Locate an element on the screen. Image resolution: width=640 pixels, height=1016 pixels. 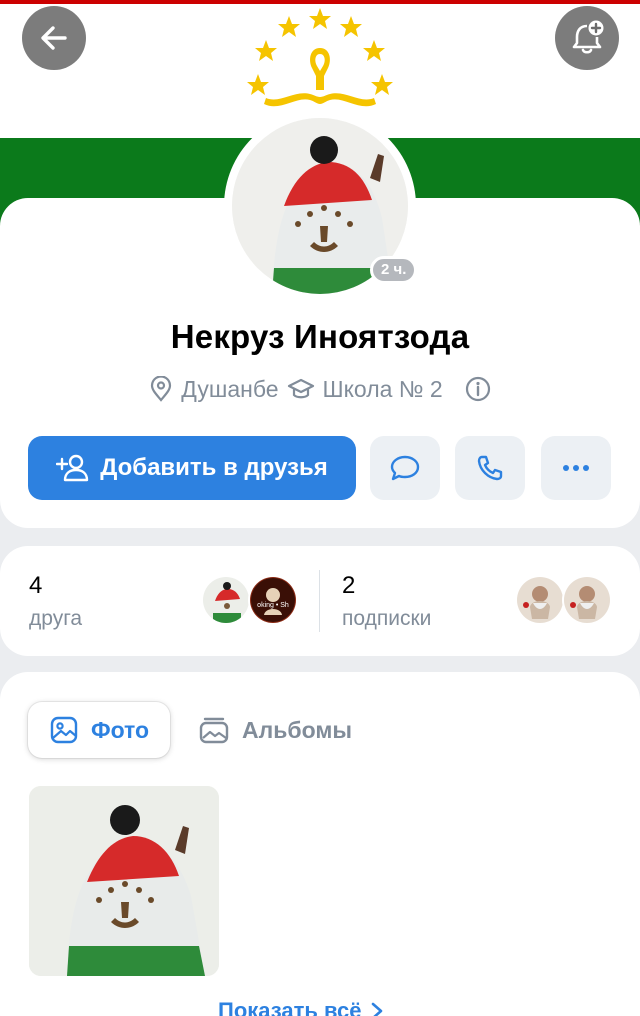
back-button is located at coordinates (54, 38).